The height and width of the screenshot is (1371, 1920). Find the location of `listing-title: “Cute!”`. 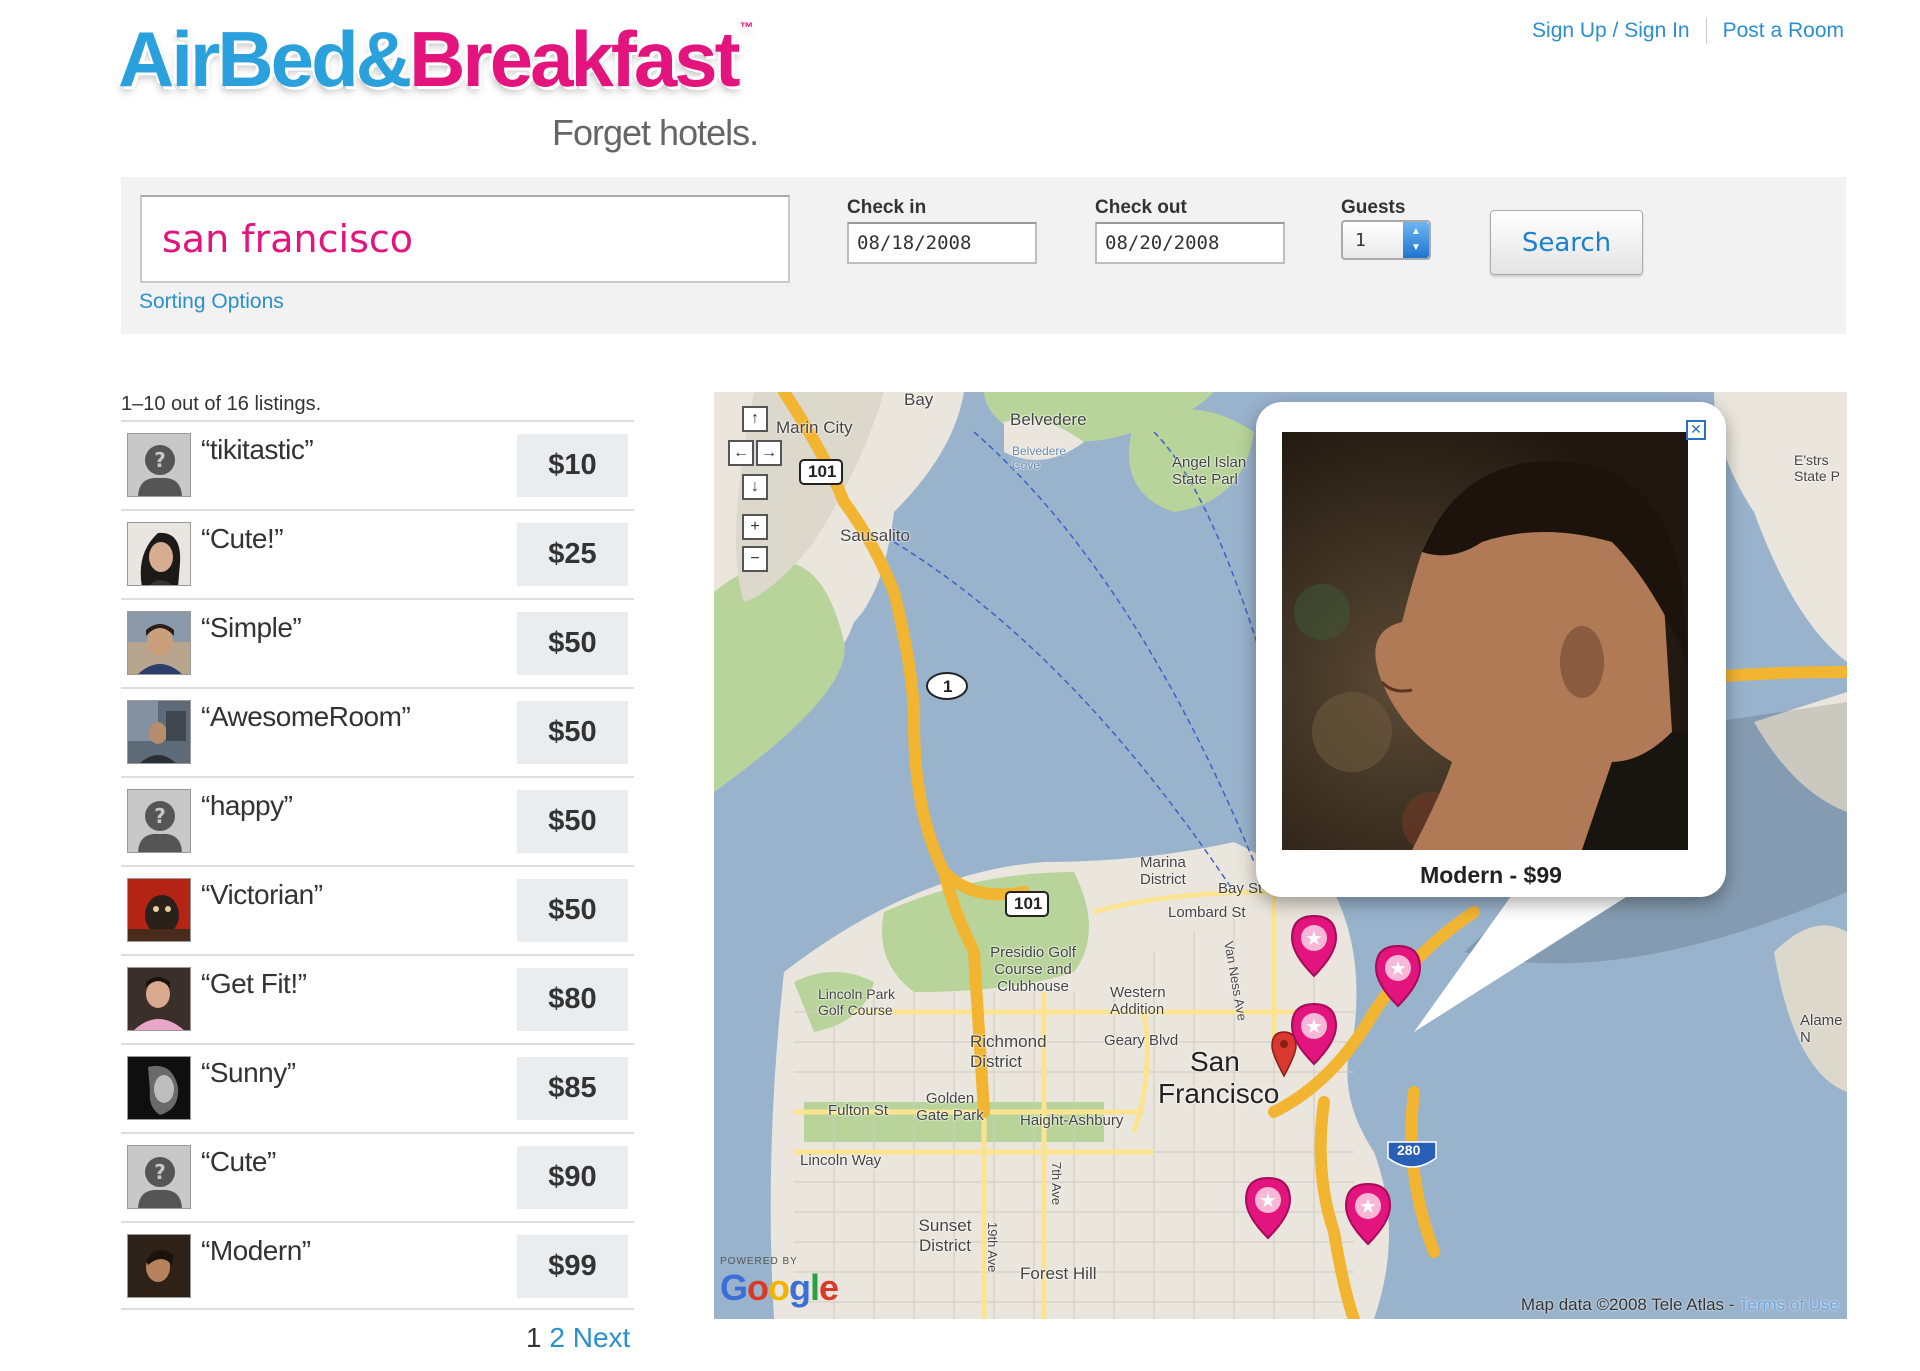

listing-title: “Cute!” is located at coordinates (242, 538).